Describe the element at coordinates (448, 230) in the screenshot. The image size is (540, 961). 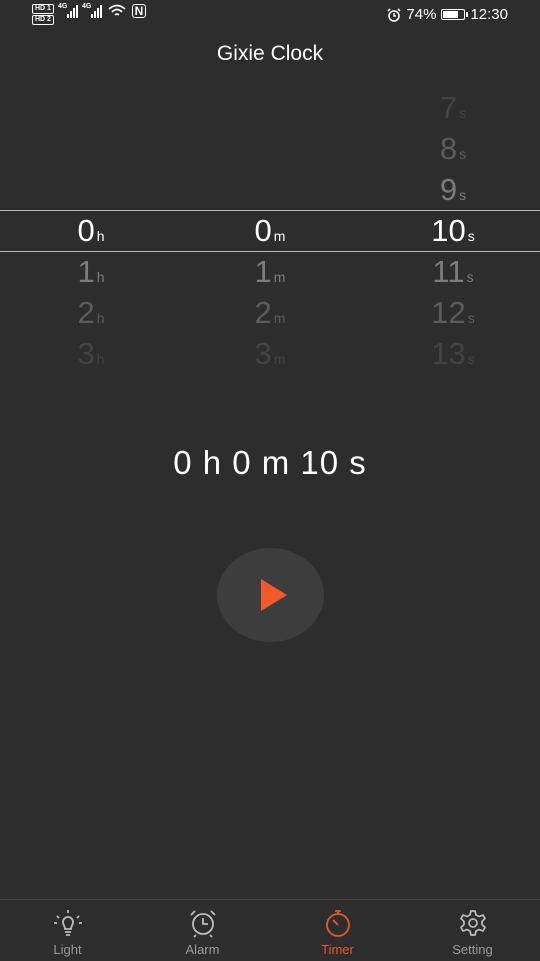
I see `picker-number: 10` at that location.